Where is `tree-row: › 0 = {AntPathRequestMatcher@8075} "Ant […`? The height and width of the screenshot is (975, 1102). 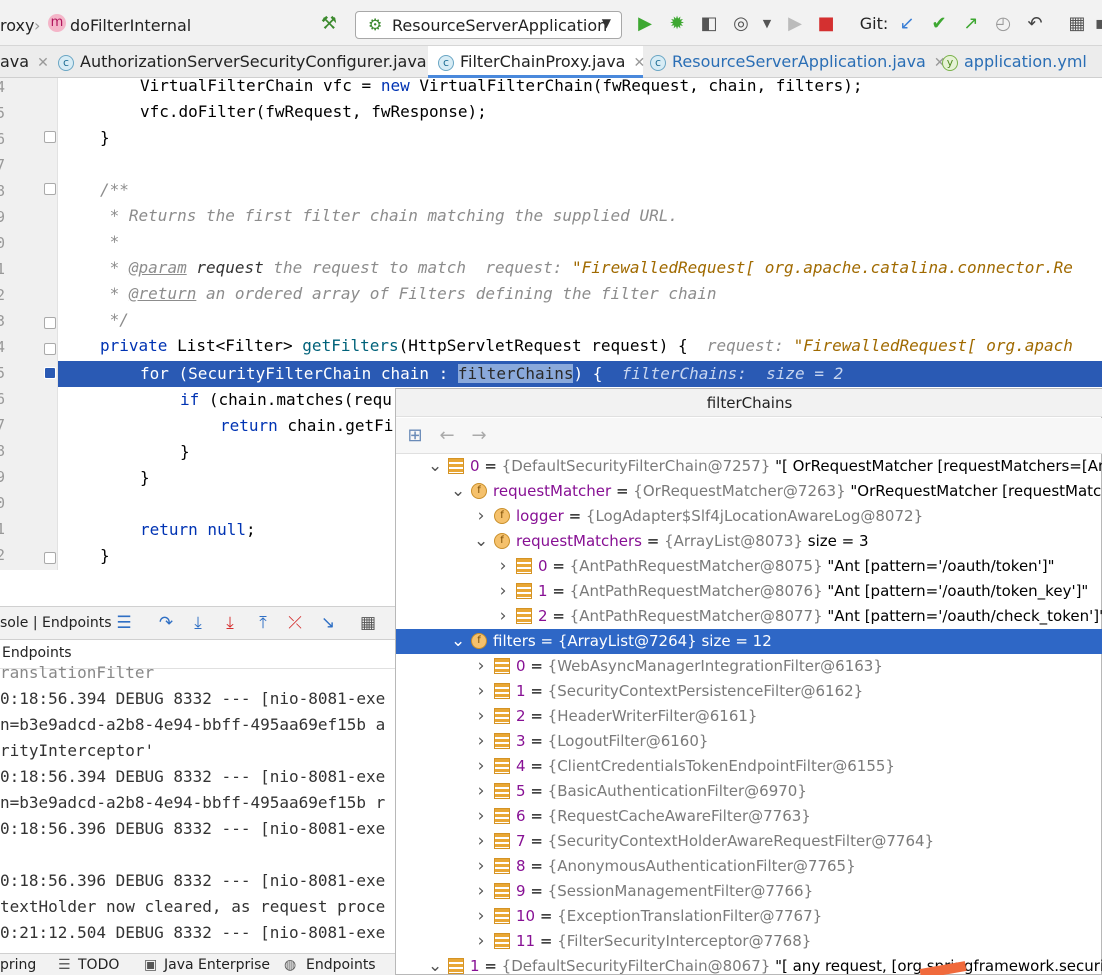 tree-row: › 0 = {AntPathRequestMatcher@8075} "Ant [… is located at coordinates (749, 566).